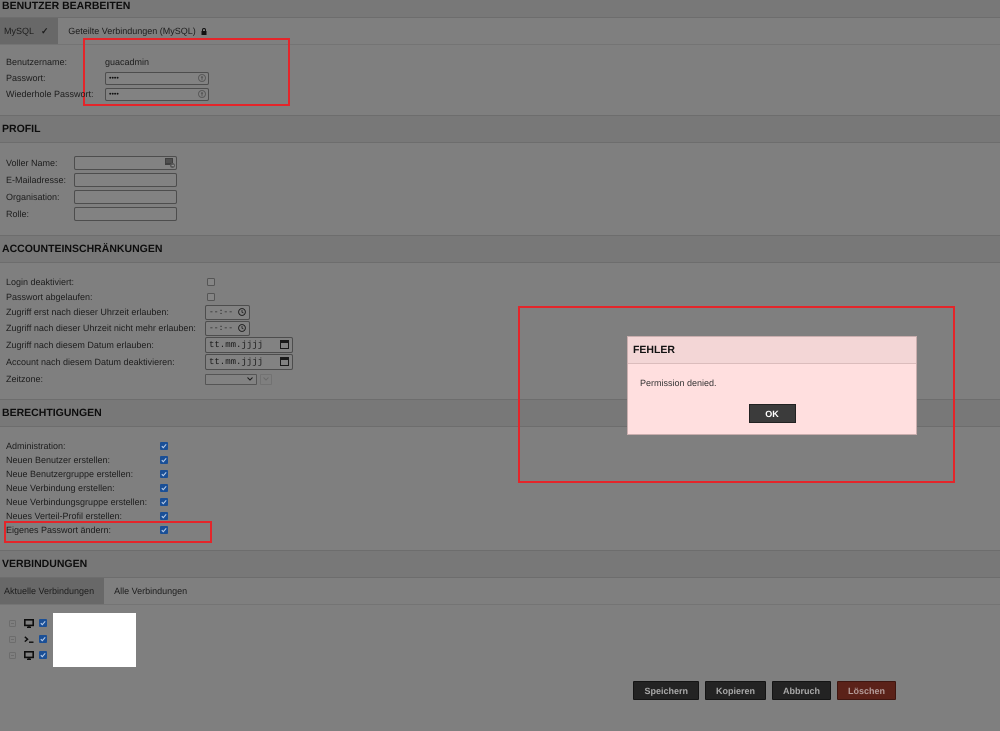  What do you see at coordinates (37, 62) in the screenshot?
I see `field-label: Benutzername:` at bounding box center [37, 62].